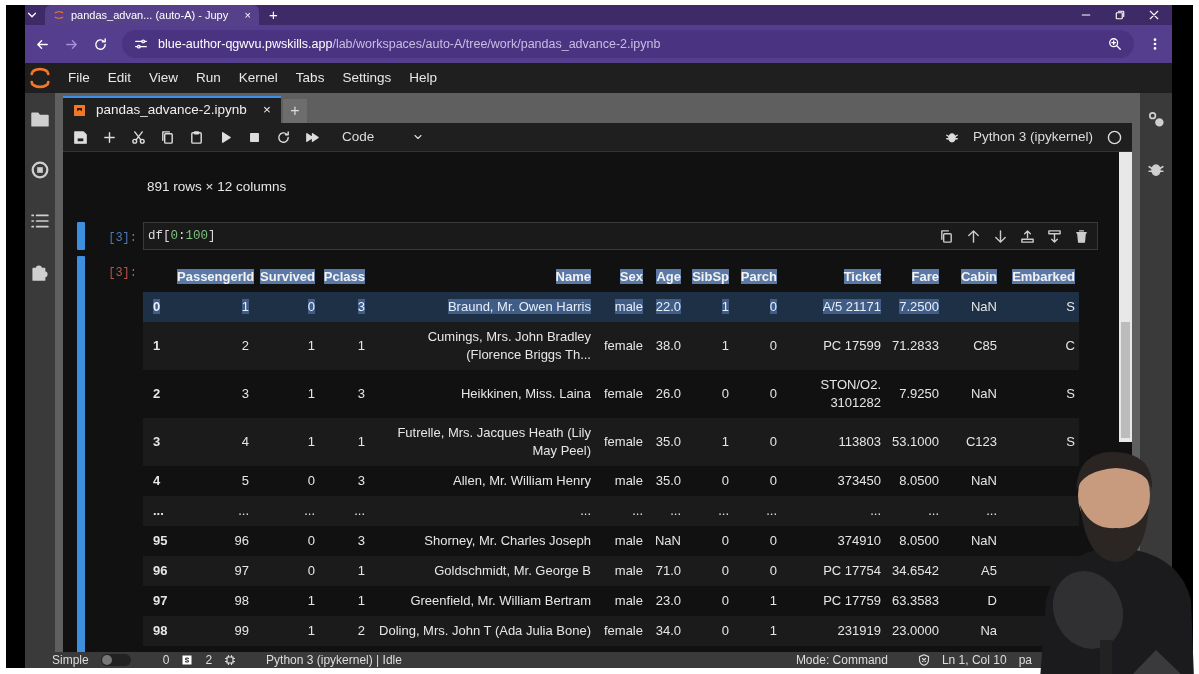 The width and height of the screenshot is (1199, 674). What do you see at coordinates (620, 236) in the screenshot?
I see `code-input: df[0:100]` at bounding box center [620, 236].